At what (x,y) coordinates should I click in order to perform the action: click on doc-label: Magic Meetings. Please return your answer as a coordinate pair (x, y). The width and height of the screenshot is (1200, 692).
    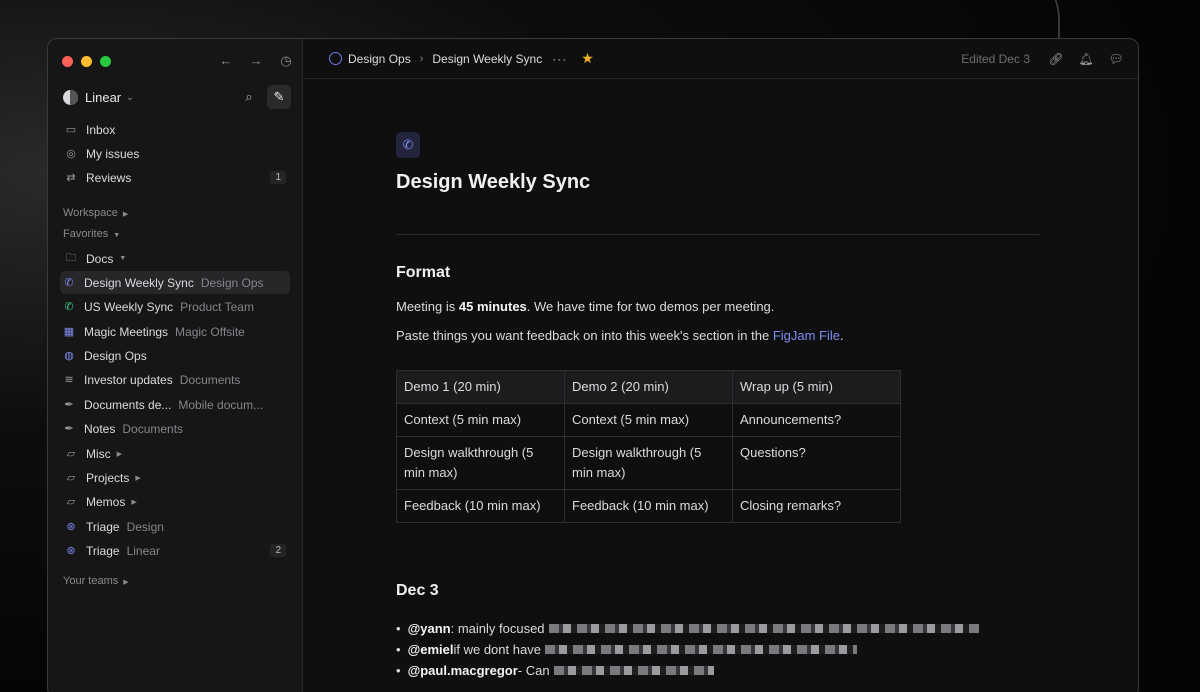
    Looking at the image, I should click on (126, 331).